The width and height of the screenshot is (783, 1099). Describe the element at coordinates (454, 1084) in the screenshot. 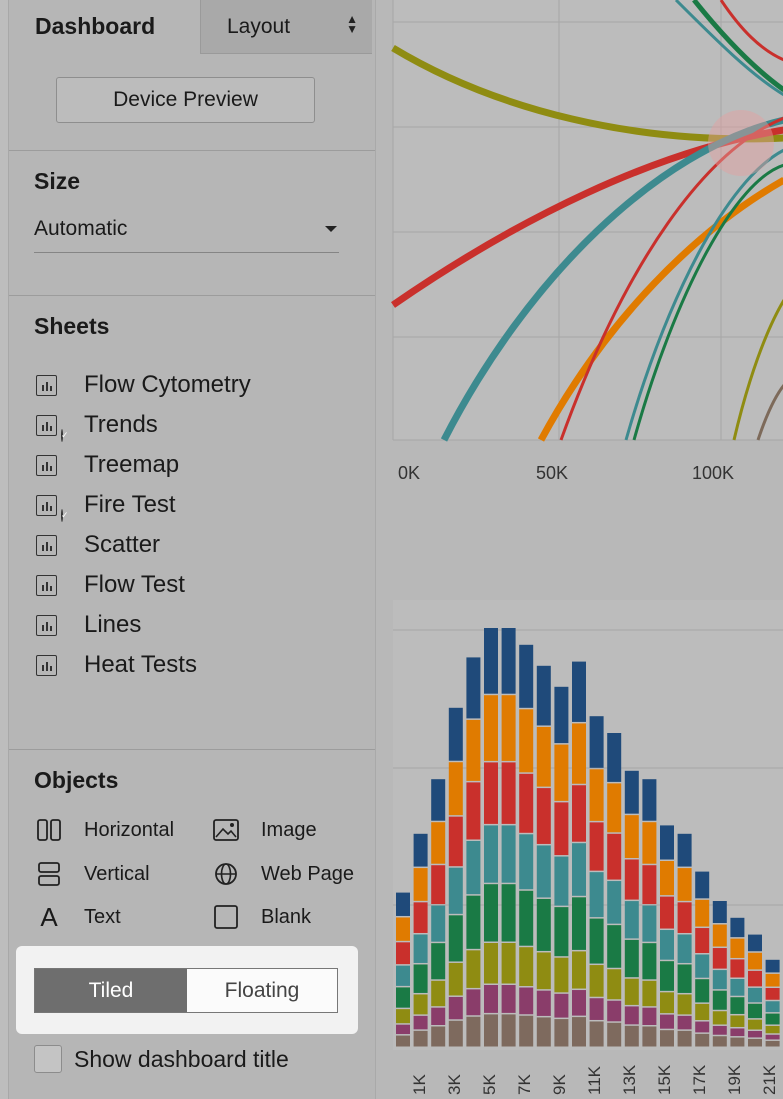

I see `x-tick-label: 3K` at that location.